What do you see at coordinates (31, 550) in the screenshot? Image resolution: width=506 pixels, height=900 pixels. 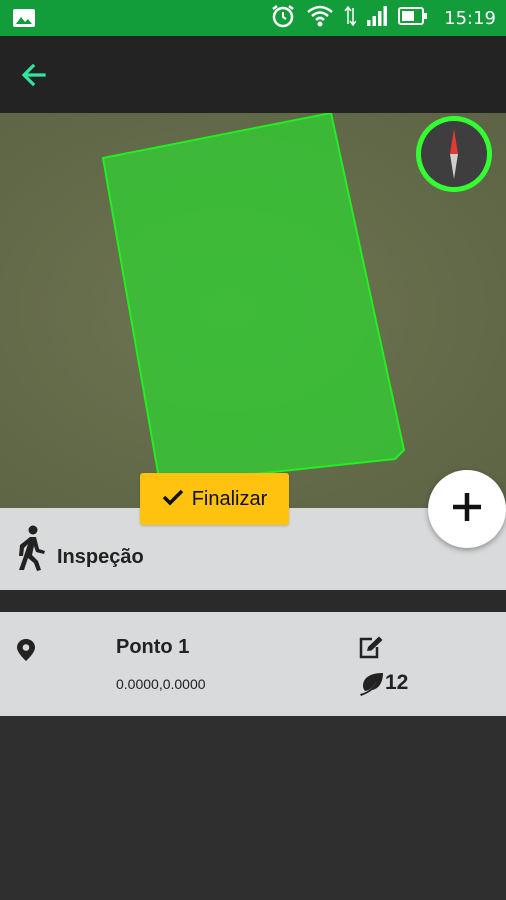 I see `walking-person-icon` at bounding box center [31, 550].